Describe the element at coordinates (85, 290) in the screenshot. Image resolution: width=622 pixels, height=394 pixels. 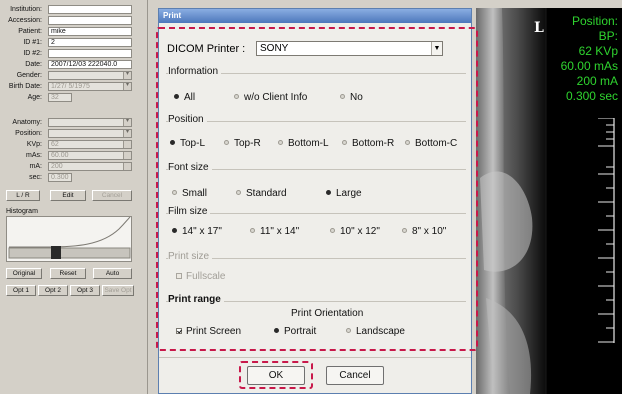
I see `opt3-button: Opt 3` at that location.